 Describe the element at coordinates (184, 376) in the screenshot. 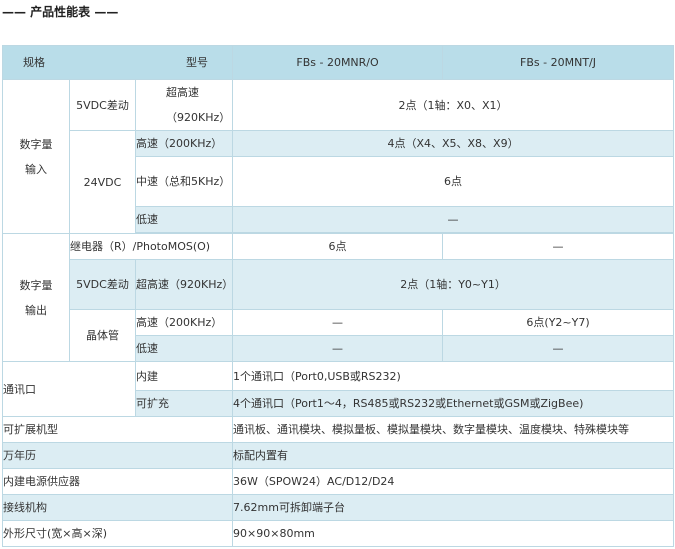

I see `comm-builtin-label: 内建` at that location.